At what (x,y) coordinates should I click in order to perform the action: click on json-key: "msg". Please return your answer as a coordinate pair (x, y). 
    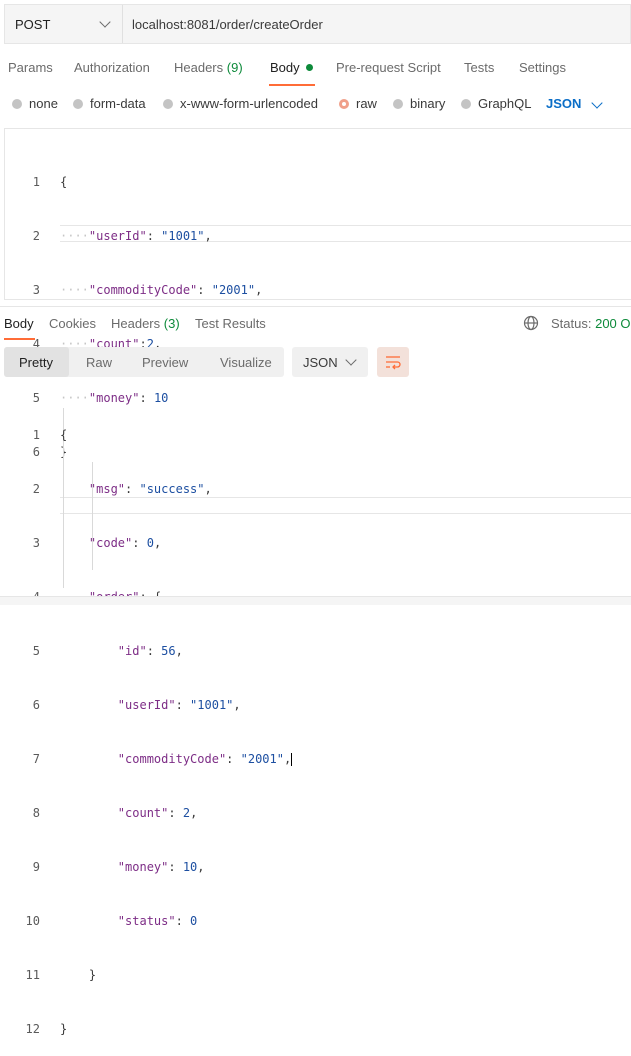
    Looking at the image, I should click on (107, 489).